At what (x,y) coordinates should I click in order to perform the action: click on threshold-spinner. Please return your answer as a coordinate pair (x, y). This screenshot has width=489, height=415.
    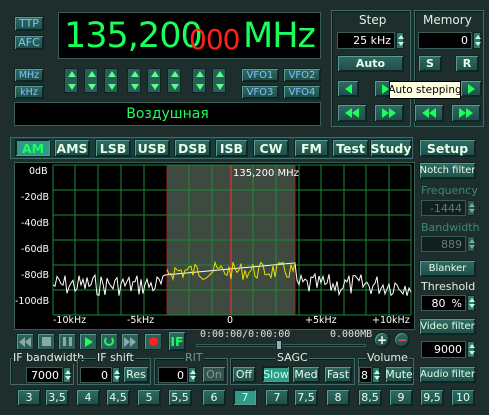
    Looking at the image, I should click on (471, 303).